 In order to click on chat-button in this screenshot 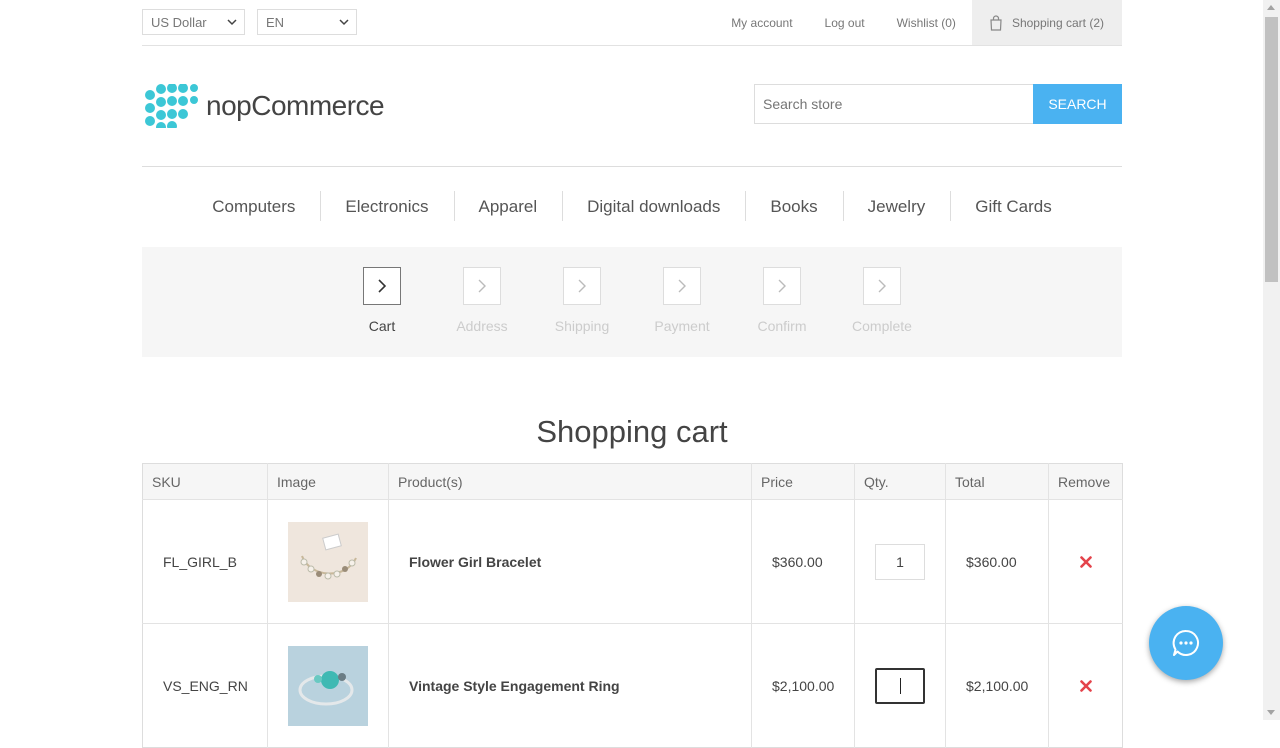, I will do `click(1186, 643)`.